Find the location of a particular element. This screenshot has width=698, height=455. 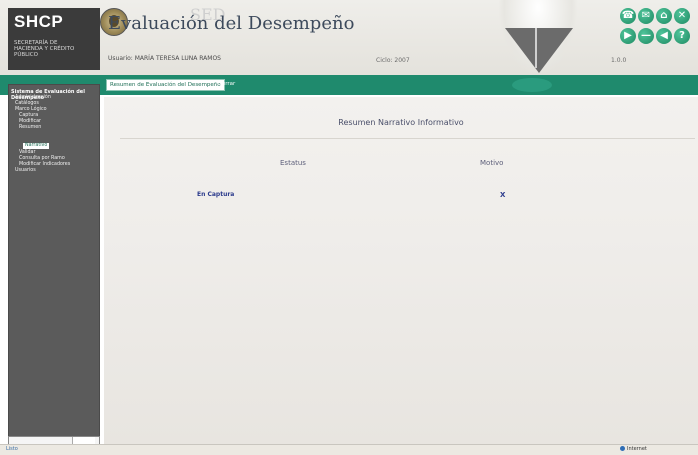

tab-resumen: Resumen de Evaluación del Desempeño is located at coordinates (165, 85).